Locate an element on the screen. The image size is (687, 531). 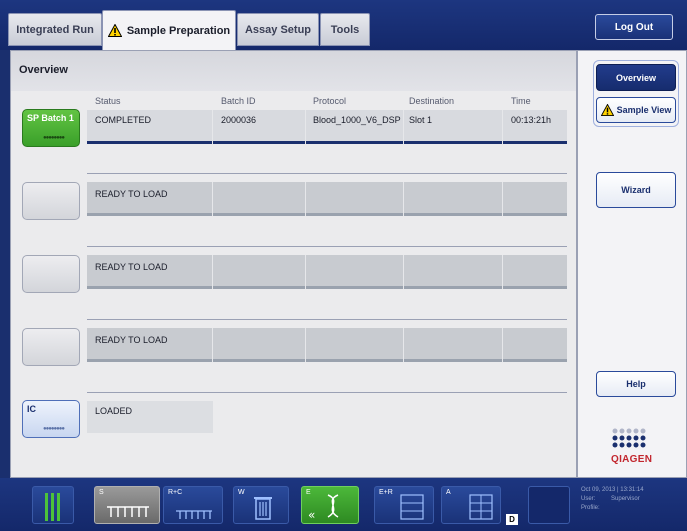
user-value: Supervisor is located at coordinates (625, 499).